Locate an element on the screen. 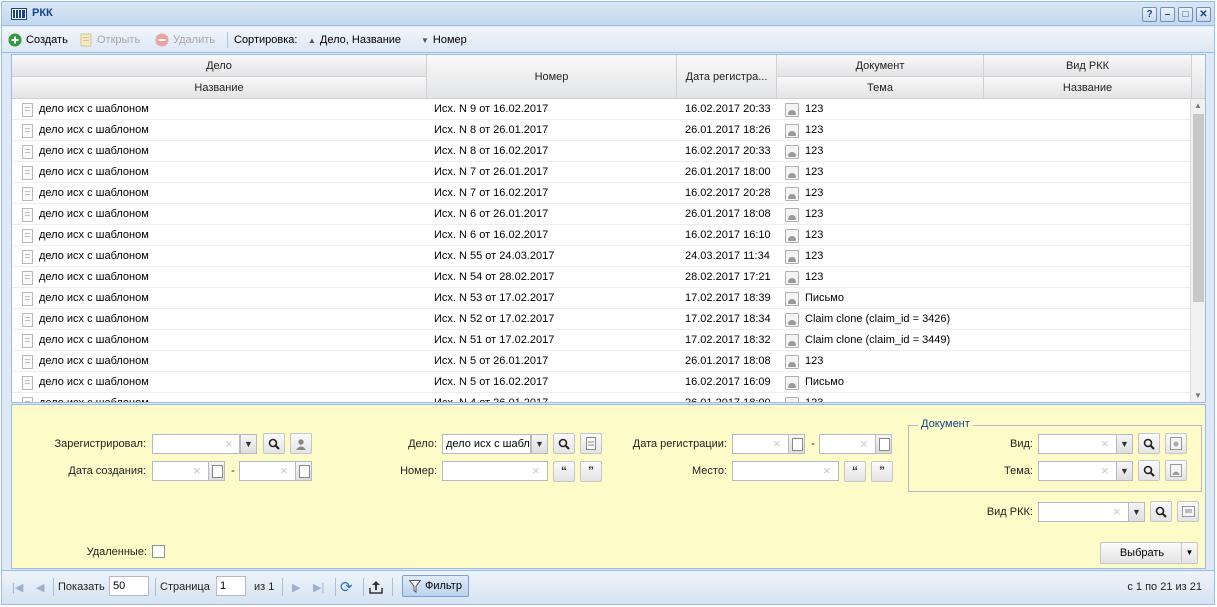 The height and width of the screenshot is (607, 1217). cell-nazvanie: дело исх с шаблоном is located at coordinates (94, 319).